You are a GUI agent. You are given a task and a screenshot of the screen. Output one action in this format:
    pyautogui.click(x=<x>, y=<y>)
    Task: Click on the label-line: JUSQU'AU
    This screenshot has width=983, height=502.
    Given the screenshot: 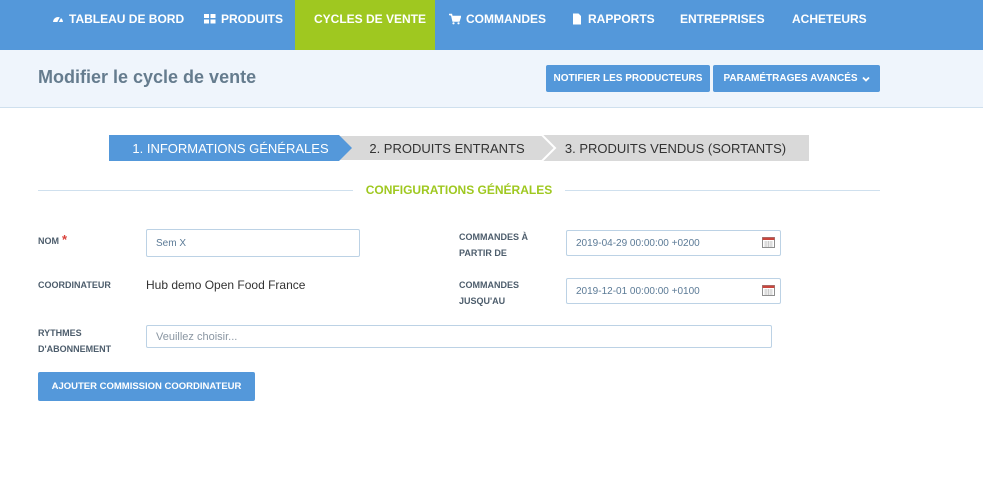 What is the action you would take?
    pyautogui.click(x=482, y=301)
    